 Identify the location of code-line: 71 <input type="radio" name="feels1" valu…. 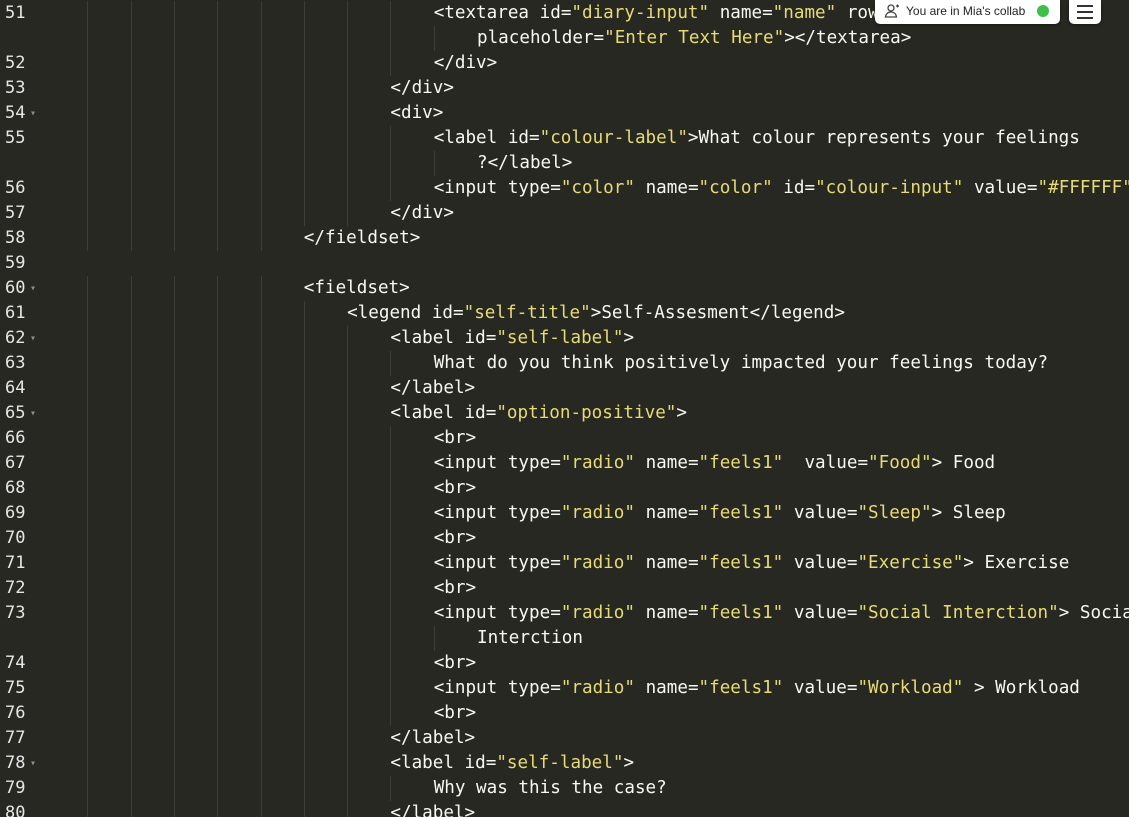
(564, 563).